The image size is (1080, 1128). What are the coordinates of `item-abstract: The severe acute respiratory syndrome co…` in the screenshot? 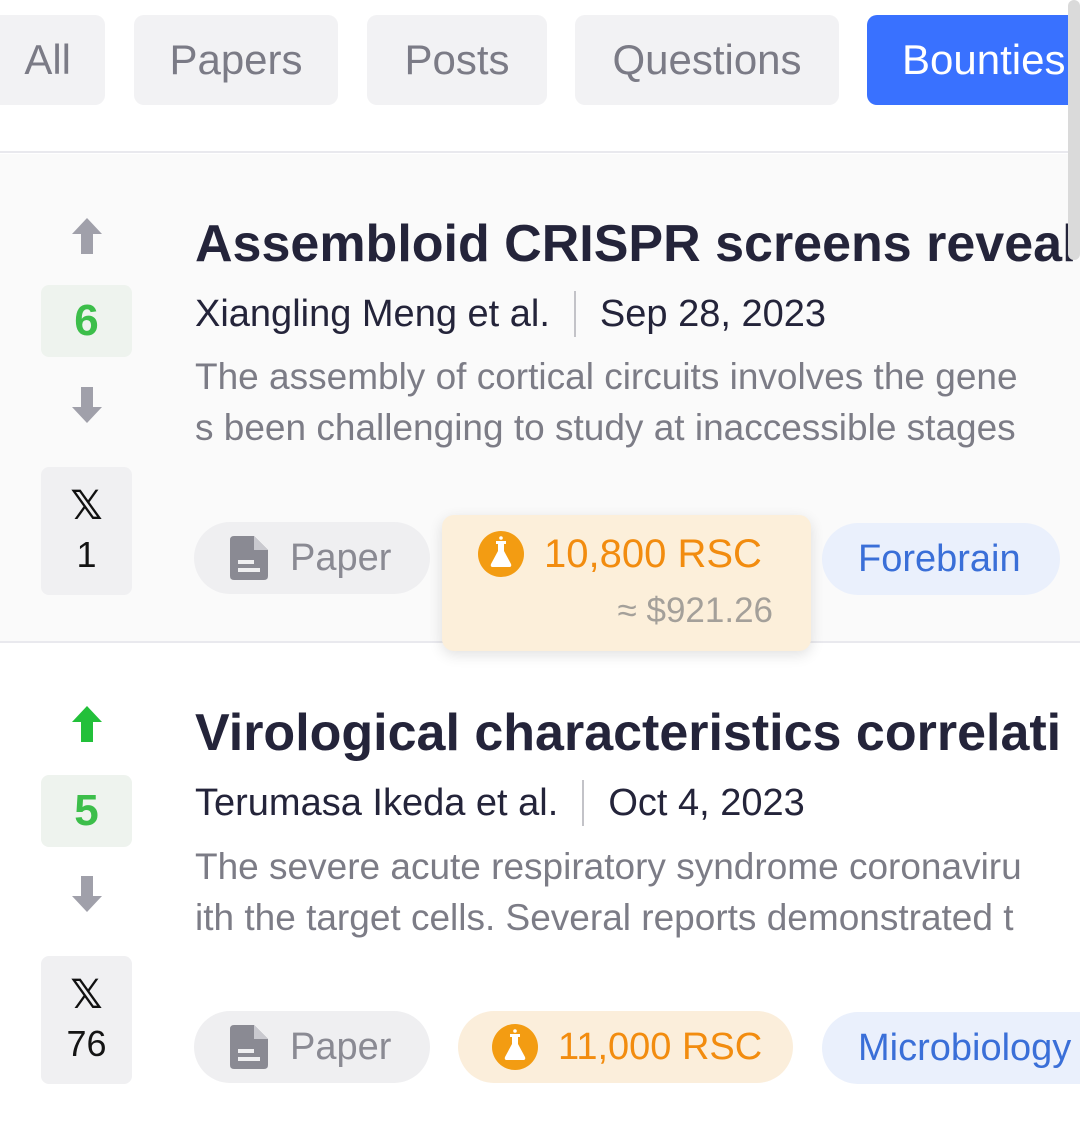 It's located at (608, 892).